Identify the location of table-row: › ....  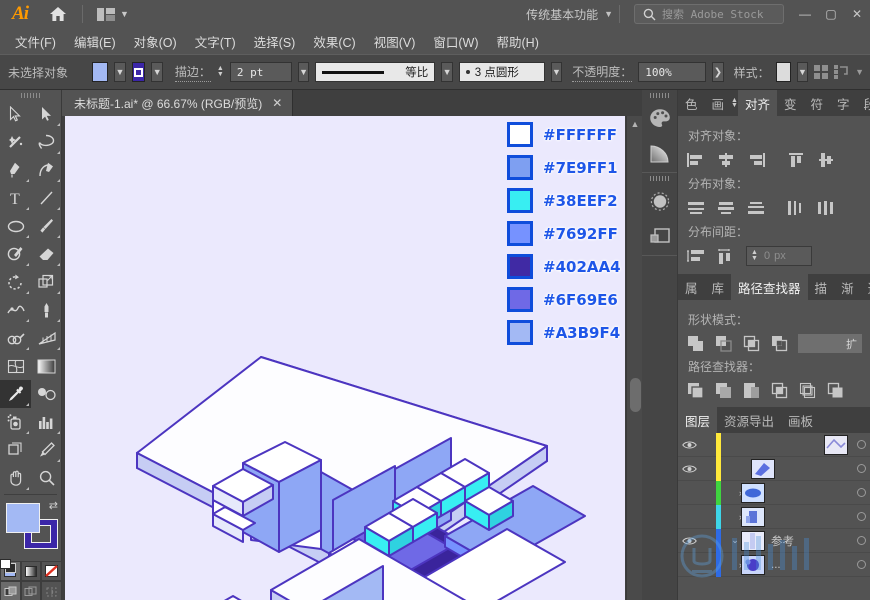
(774, 564).